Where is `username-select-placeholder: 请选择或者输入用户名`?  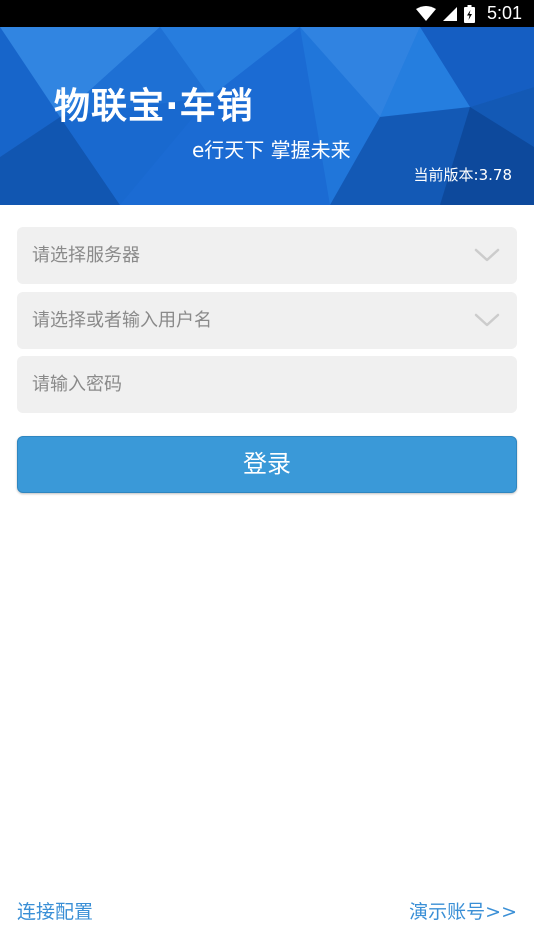
username-select-placeholder: 请选择或者输入用户名 is located at coordinates (122, 320).